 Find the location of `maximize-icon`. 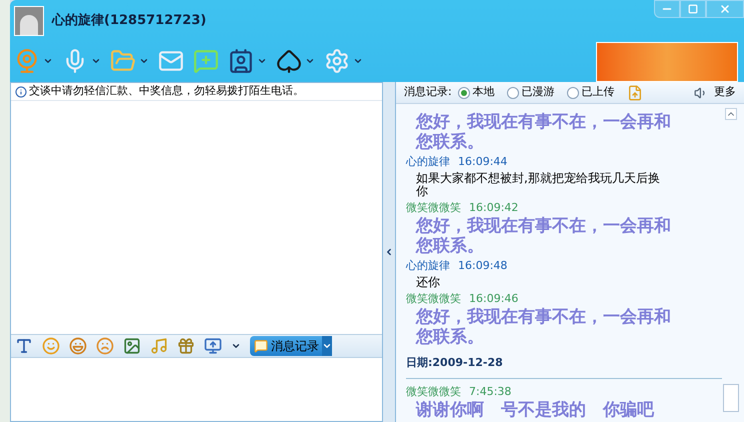

maximize-icon is located at coordinates (693, 9).